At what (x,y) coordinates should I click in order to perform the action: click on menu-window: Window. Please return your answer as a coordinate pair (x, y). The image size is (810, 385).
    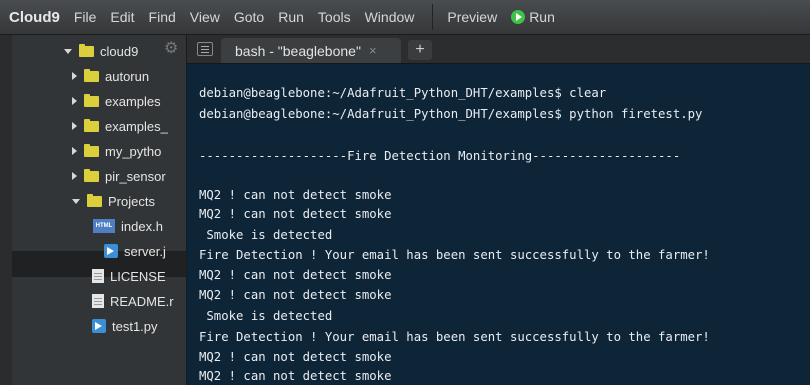
    Looking at the image, I should click on (390, 17).